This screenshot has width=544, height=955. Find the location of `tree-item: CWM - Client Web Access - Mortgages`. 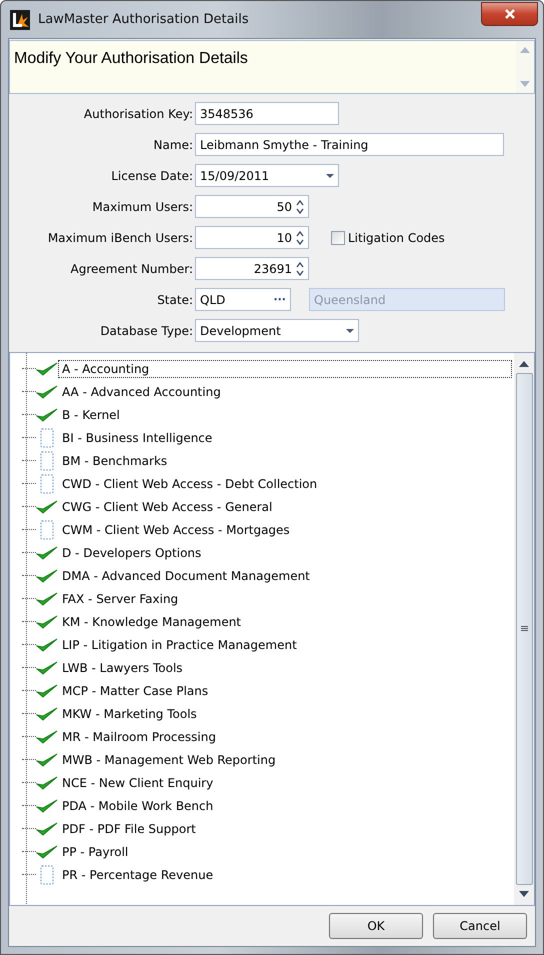

tree-item: CWM - Client Web Access - Mortgages is located at coordinates (176, 529).